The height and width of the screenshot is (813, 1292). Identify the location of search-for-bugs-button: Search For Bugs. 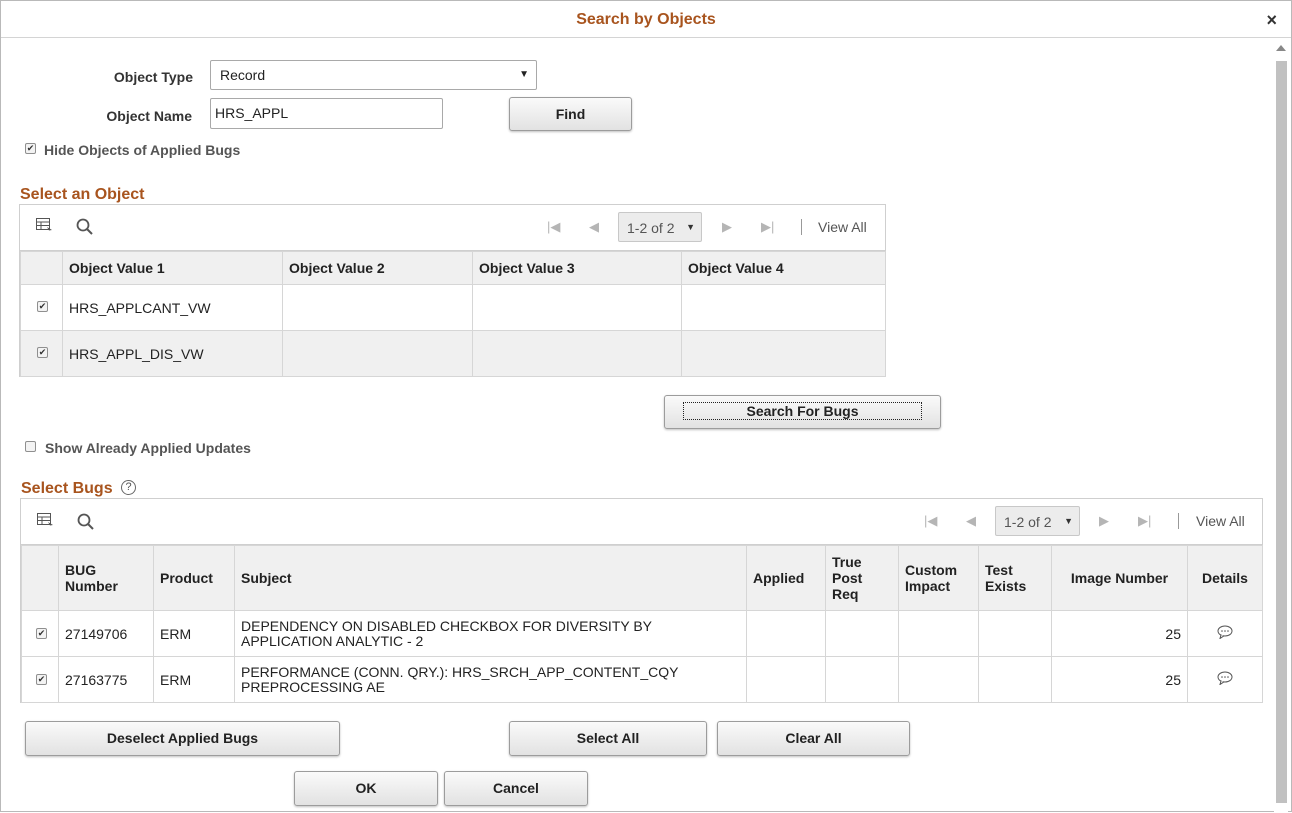
(802, 412).